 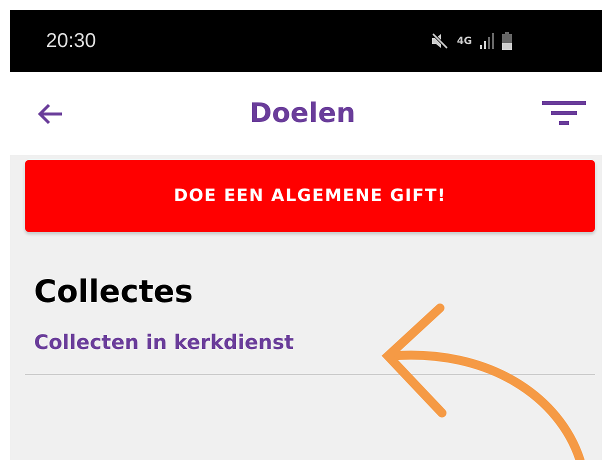 What do you see at coordinates (507, 41) in the screenshot?
I see `battery-icon` at bounding box center [507, 41].